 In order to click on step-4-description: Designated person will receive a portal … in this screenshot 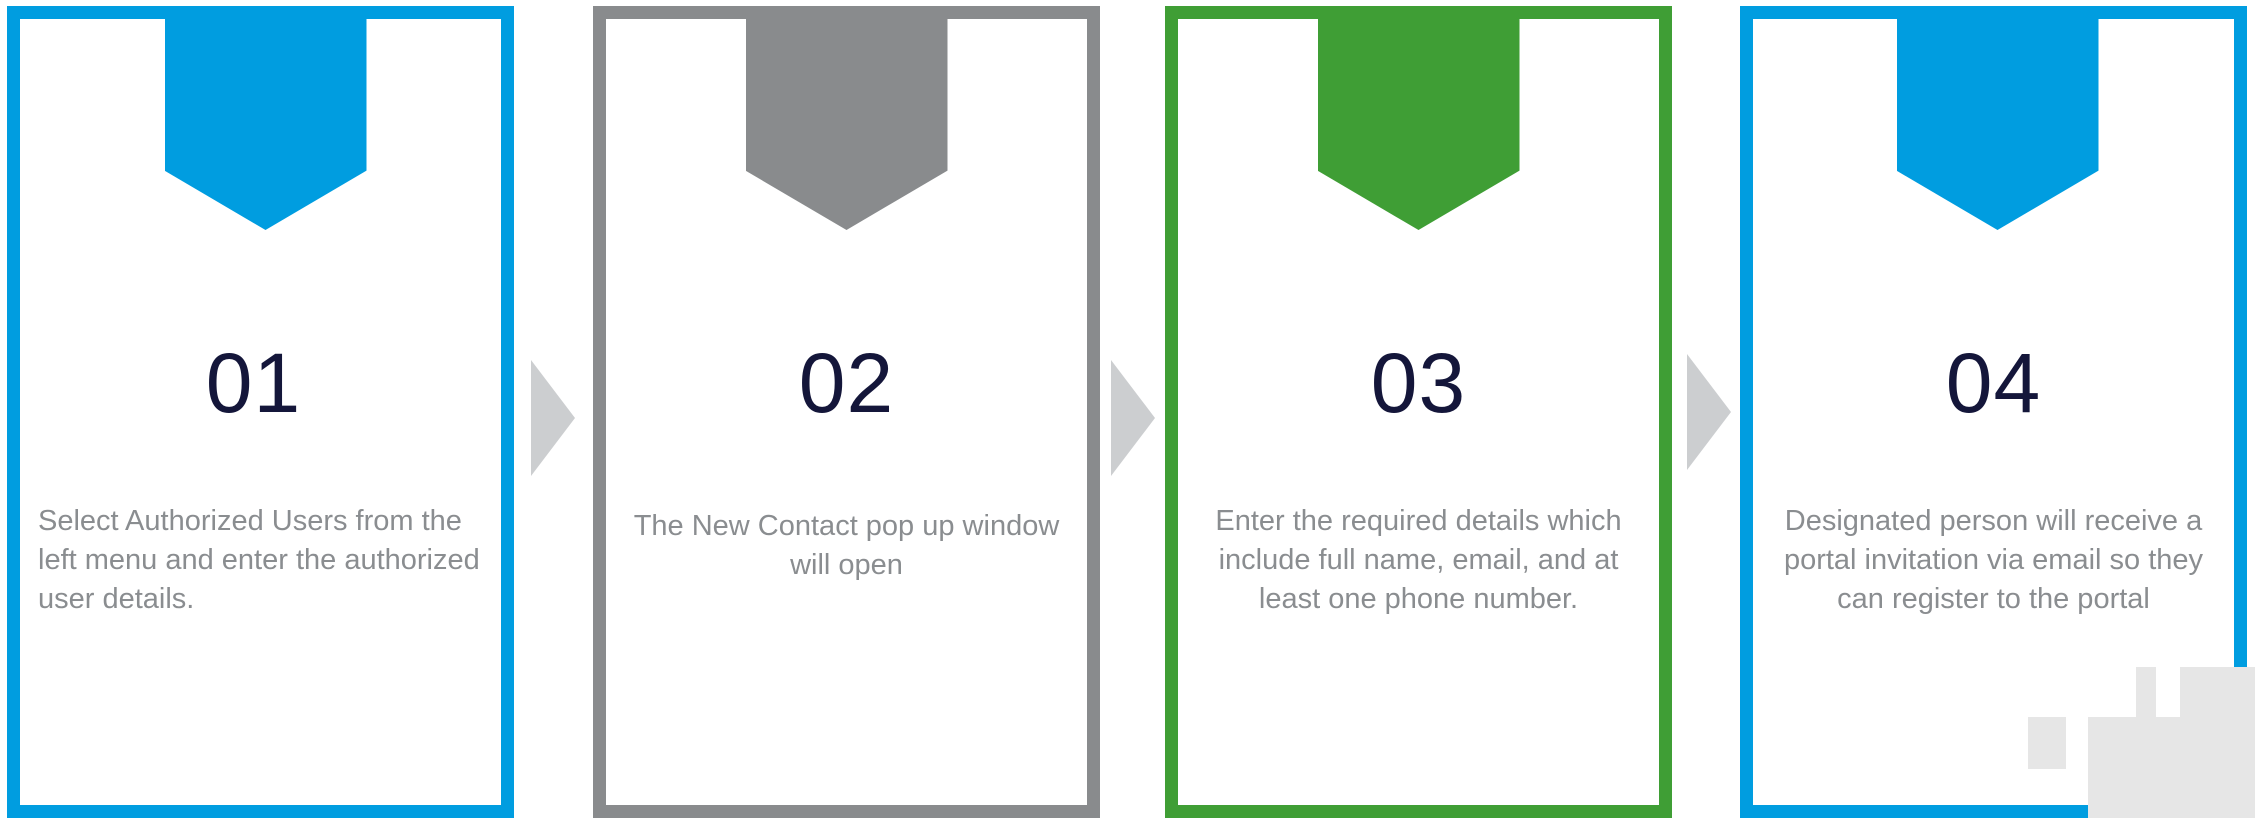, I will do `click(1993, 560)`.